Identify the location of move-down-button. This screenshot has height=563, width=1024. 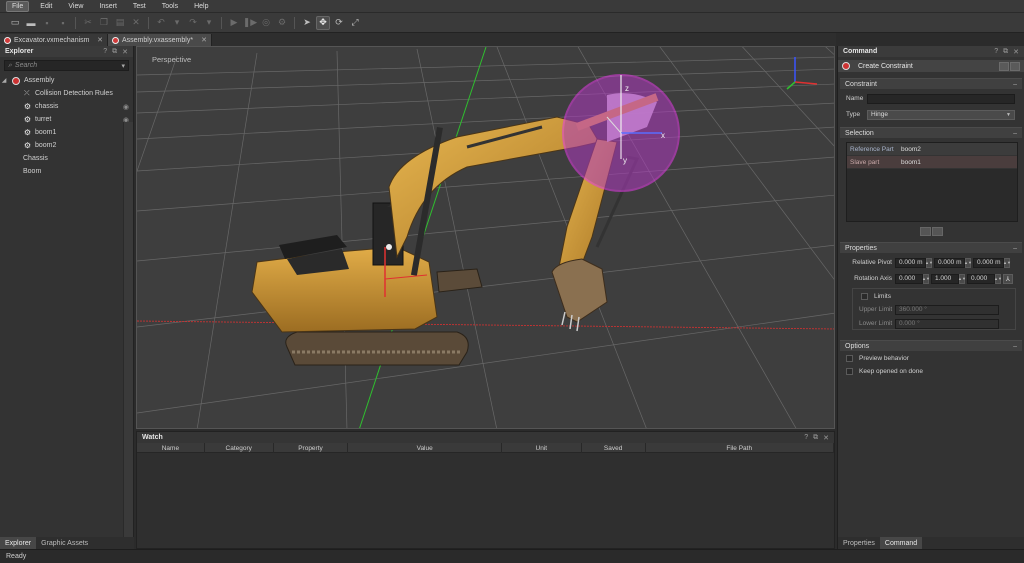
(937, 231).